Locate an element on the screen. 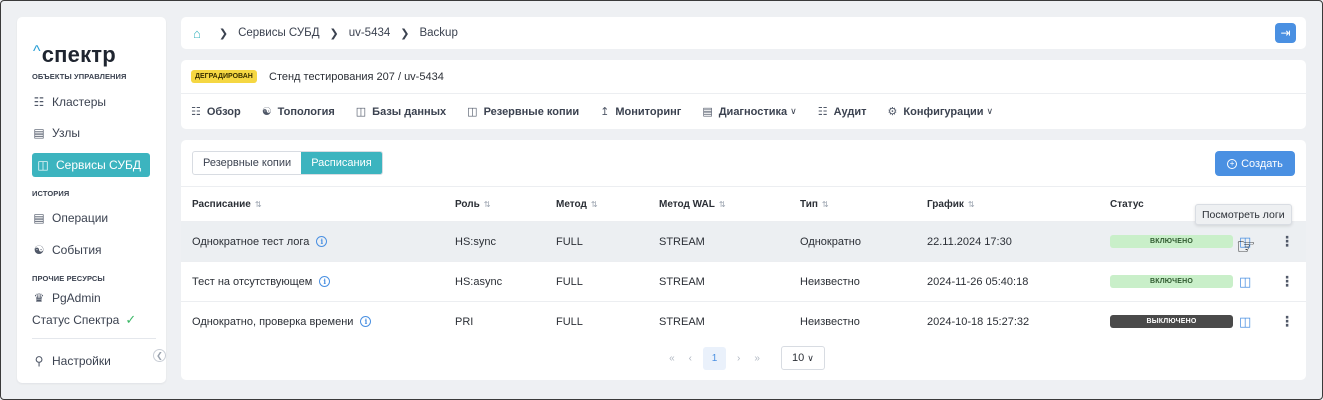 The image size is (1323, 400). page-size-select: 10 ∨ is located at coordinates (802, 358).